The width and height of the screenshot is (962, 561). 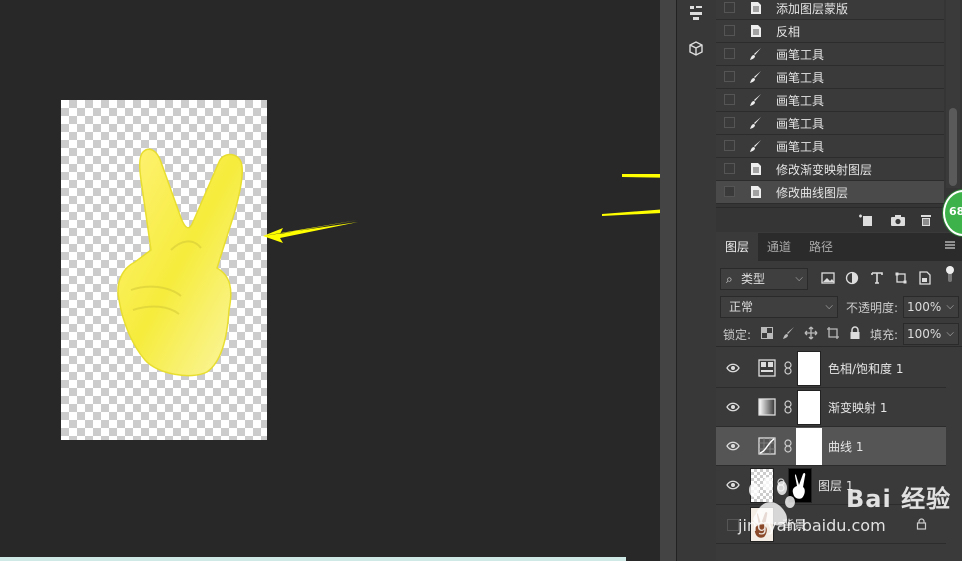 I want to click on filter-kind-value: 类型, so click(x=753, y=279).